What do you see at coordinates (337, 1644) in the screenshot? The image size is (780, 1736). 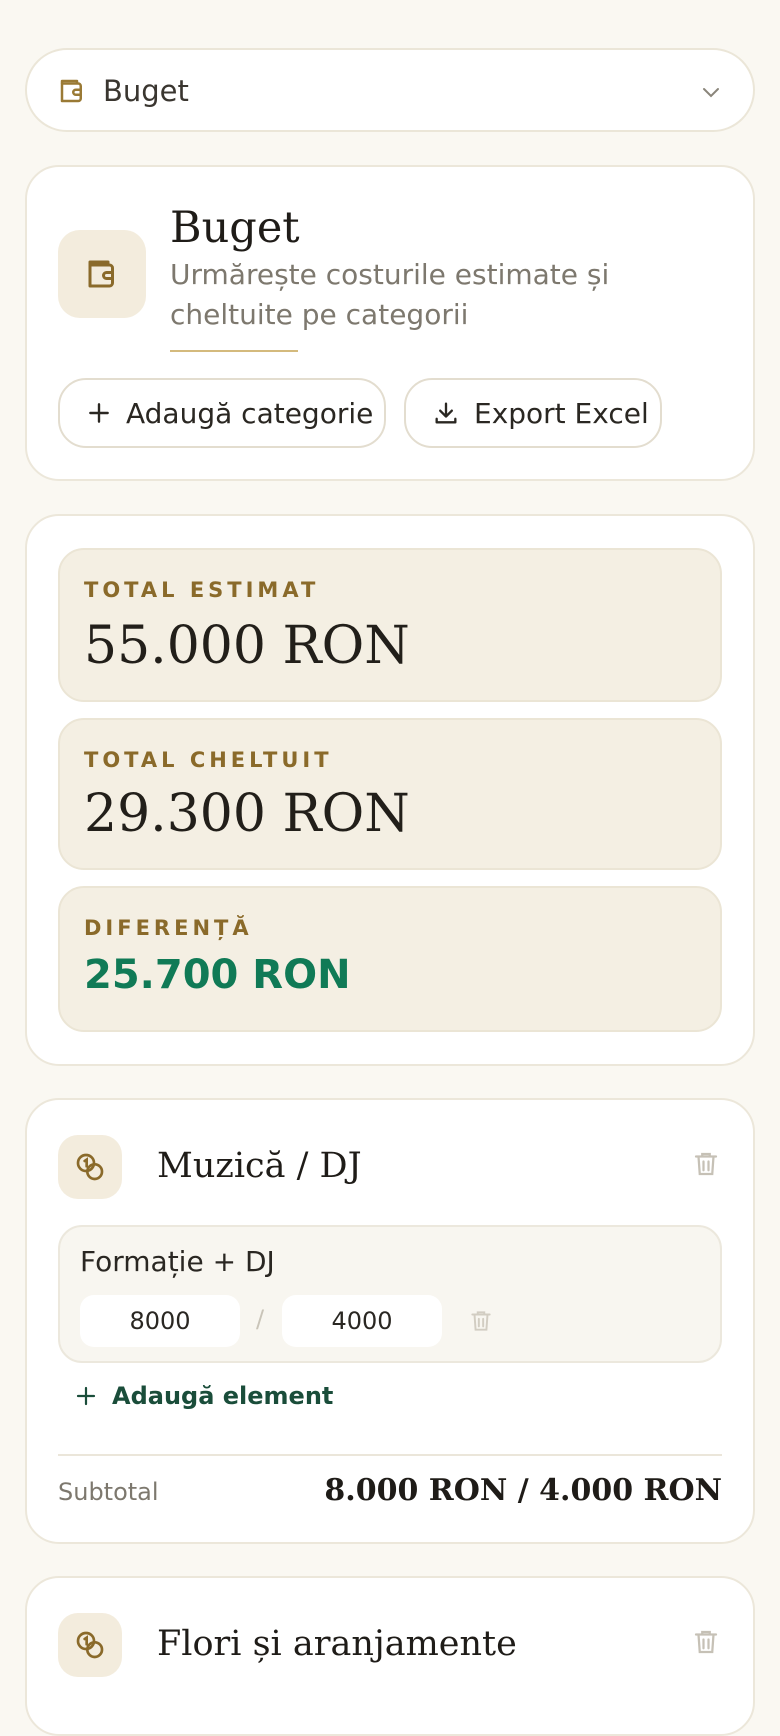 I see `category-name: Flori și aranjamente` at bounding box center [337, 1644].